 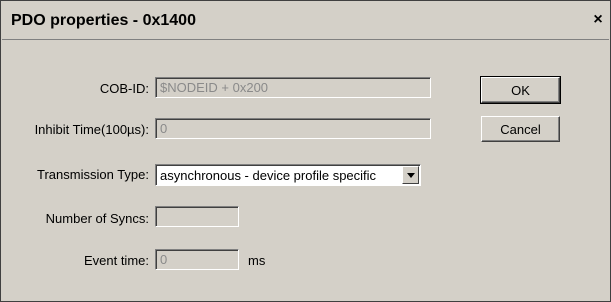 I want to click on ok-button-label: OK, so click(x=520, y=90).